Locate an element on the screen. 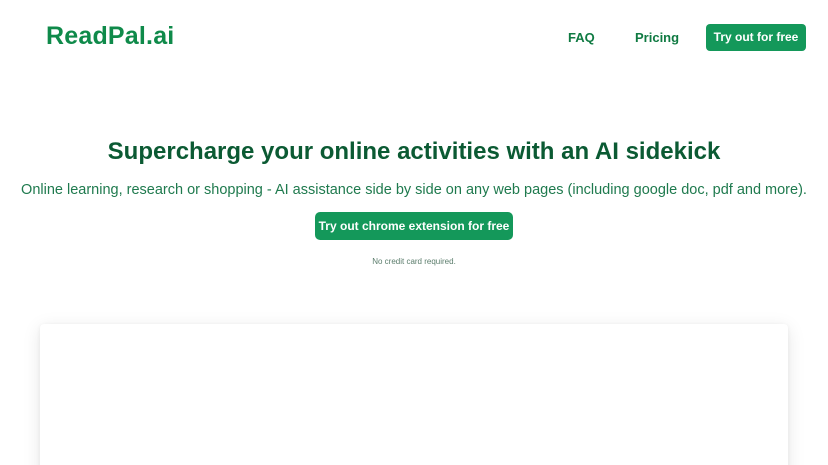 This screenshot has height=465, width=828. try-free-button: Try out for free is located at coordinates (756, 37).